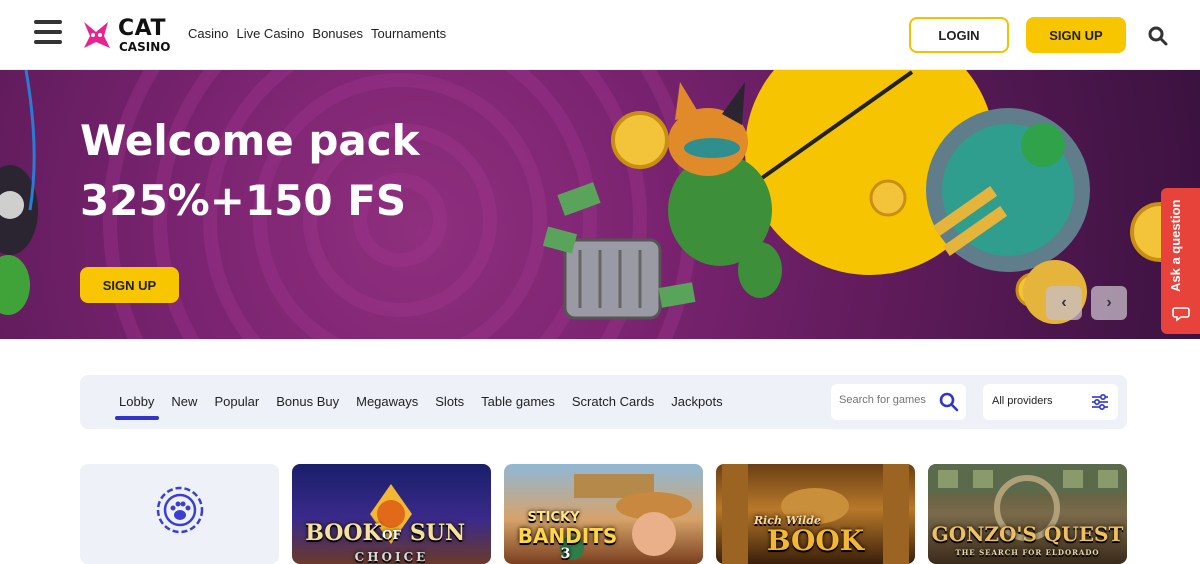  I want to click on game-tile-book-of-dead: Rich Wilde BOOK, so click(815, 514).